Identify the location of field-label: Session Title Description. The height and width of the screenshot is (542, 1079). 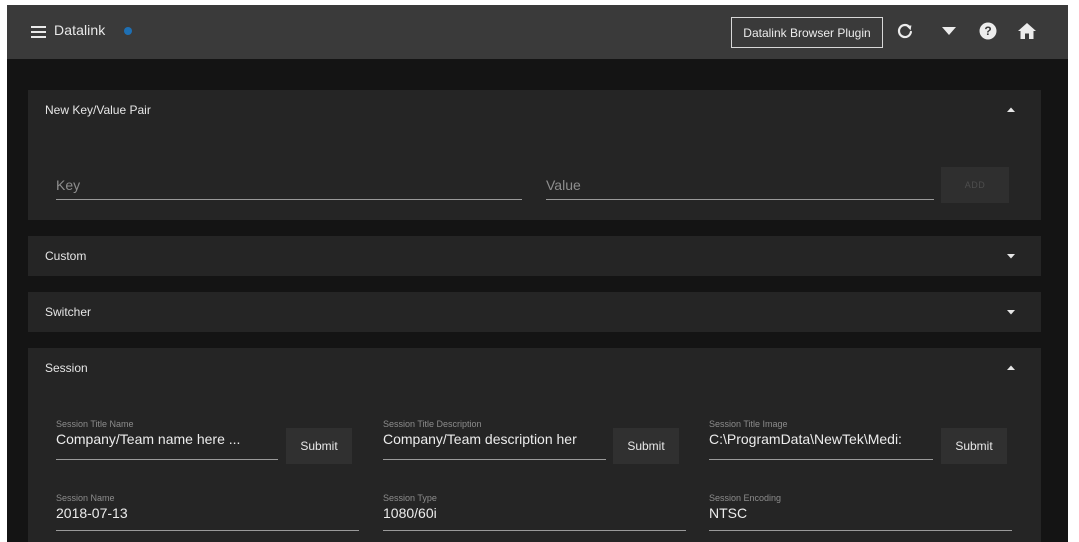
(432, 424).